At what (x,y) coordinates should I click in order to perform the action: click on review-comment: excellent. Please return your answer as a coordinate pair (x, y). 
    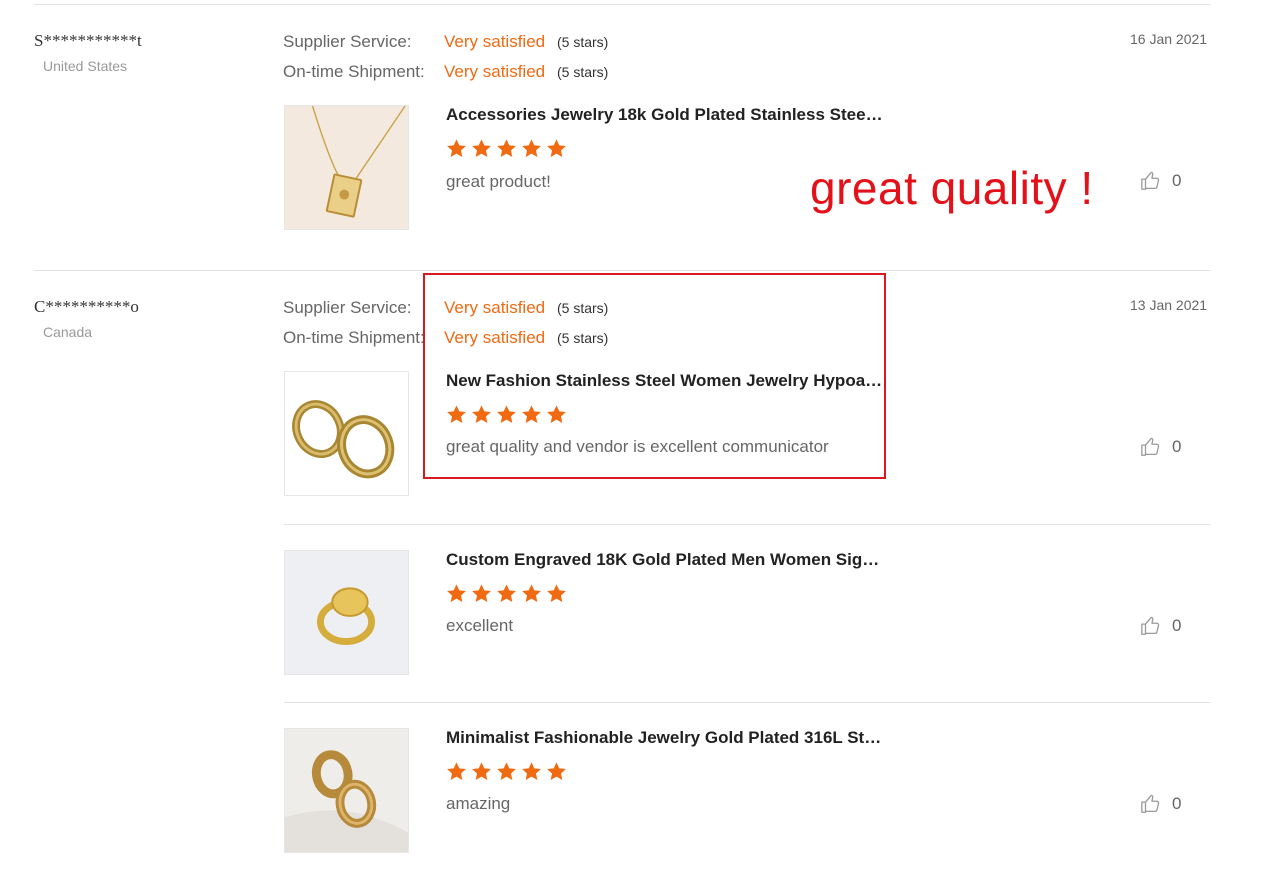
    Looking at the image, I should click on (480, 625).